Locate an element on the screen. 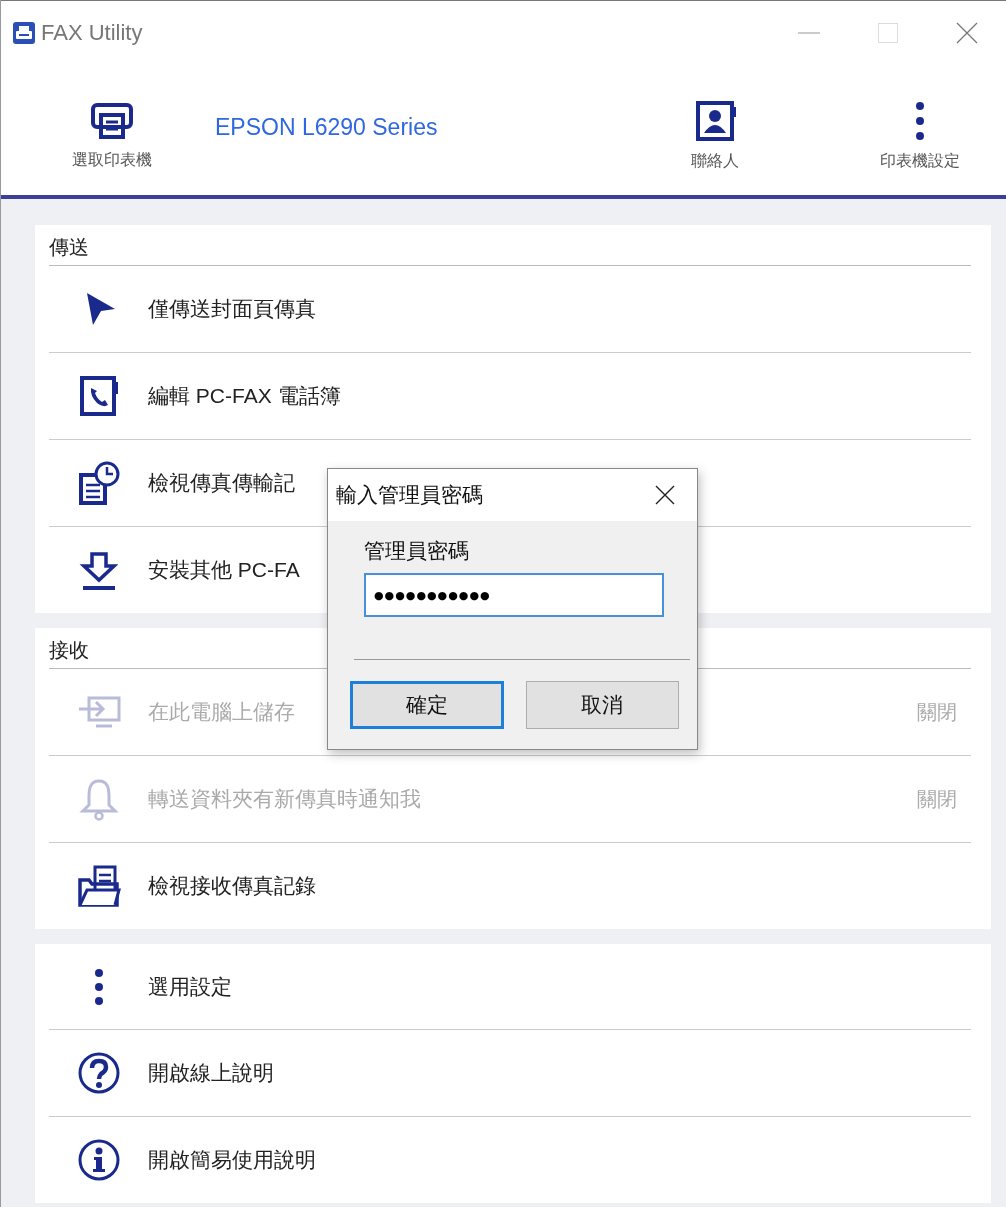 This screenshot has width=1006, height=1207. document-clock-icon is located at coordinates (98, 483).